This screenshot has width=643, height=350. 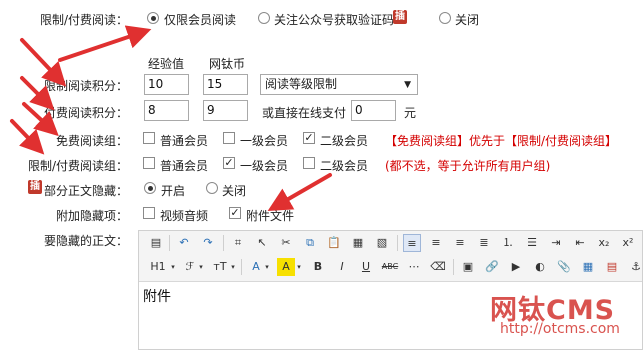 I want to click on anchor-icon: ⚓, so click(x=635, y=267).